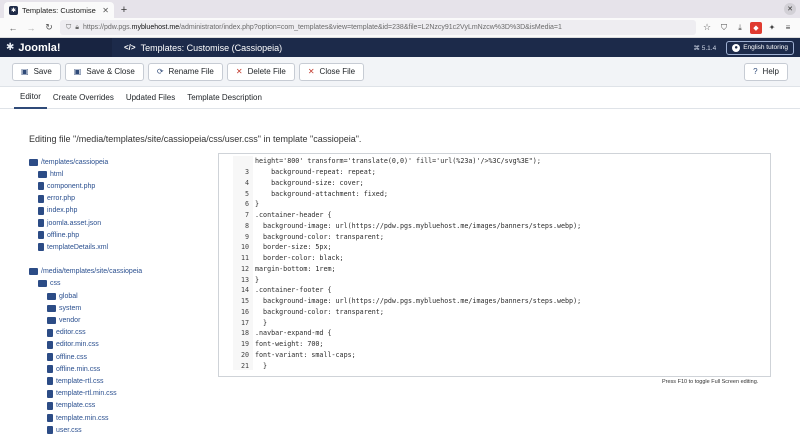  I want to click on code-line: 7 .container-header {, so click(501, 215).